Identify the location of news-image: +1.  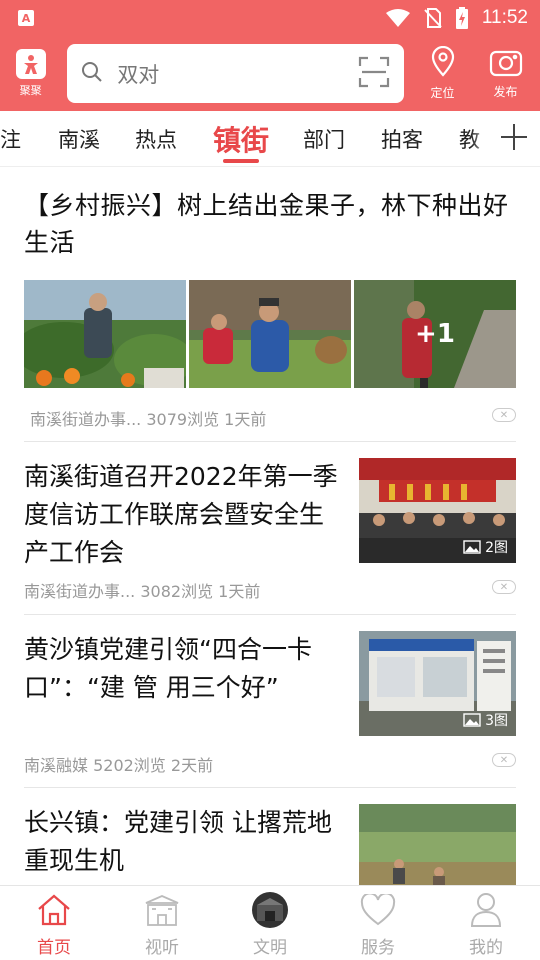
(435, 334).